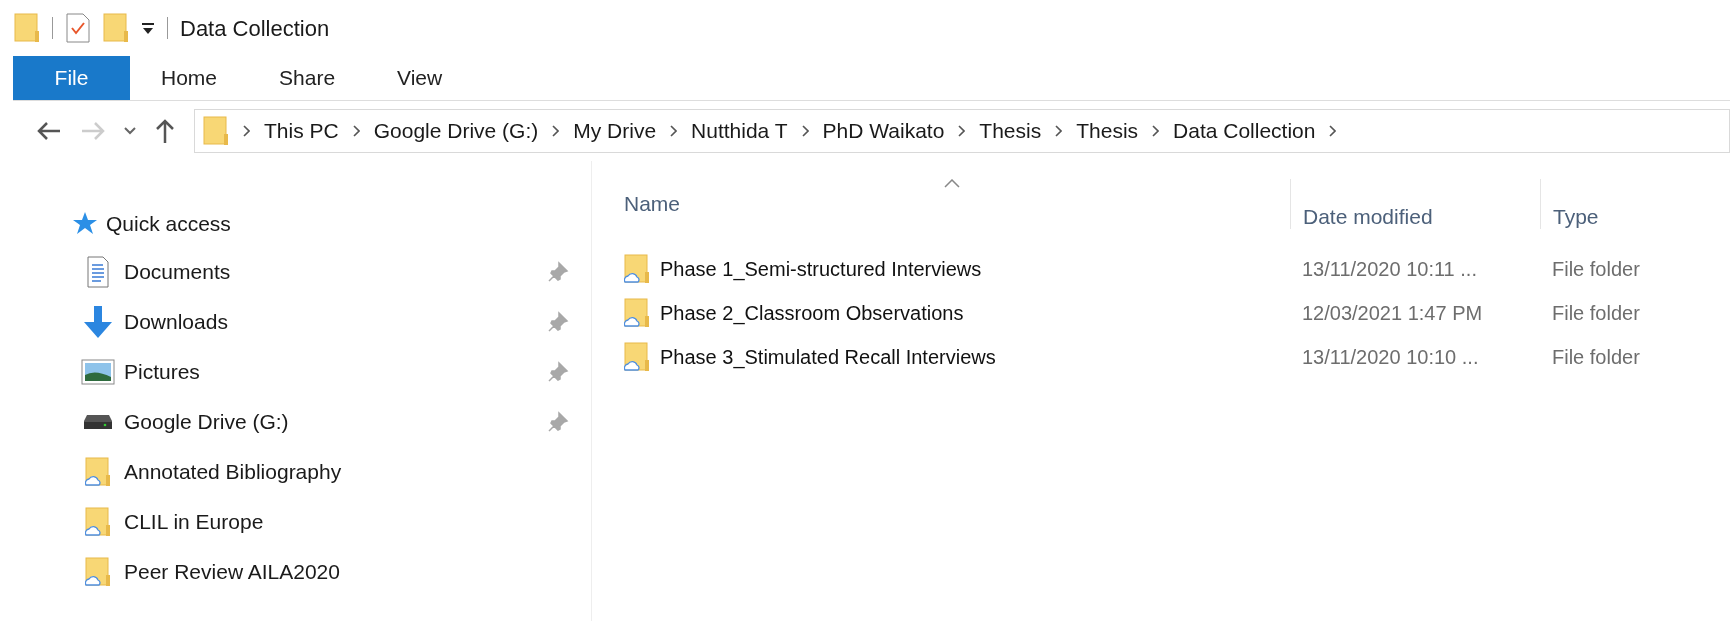 The width and height of the screenshot is (1730, 621). Describe the element at coordinates (318, 572) in the screenshot. I see `sidebar-item: Peer Review AILA2020` at that location.